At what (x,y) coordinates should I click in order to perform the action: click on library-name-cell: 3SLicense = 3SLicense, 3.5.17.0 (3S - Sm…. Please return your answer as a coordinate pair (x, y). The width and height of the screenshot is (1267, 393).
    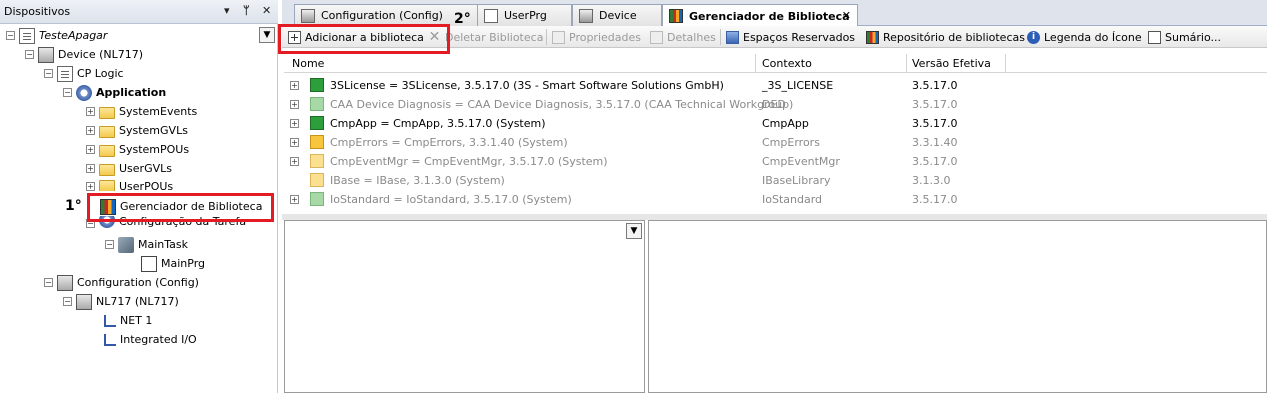
    Looking at the image, I should click on (527, 85).